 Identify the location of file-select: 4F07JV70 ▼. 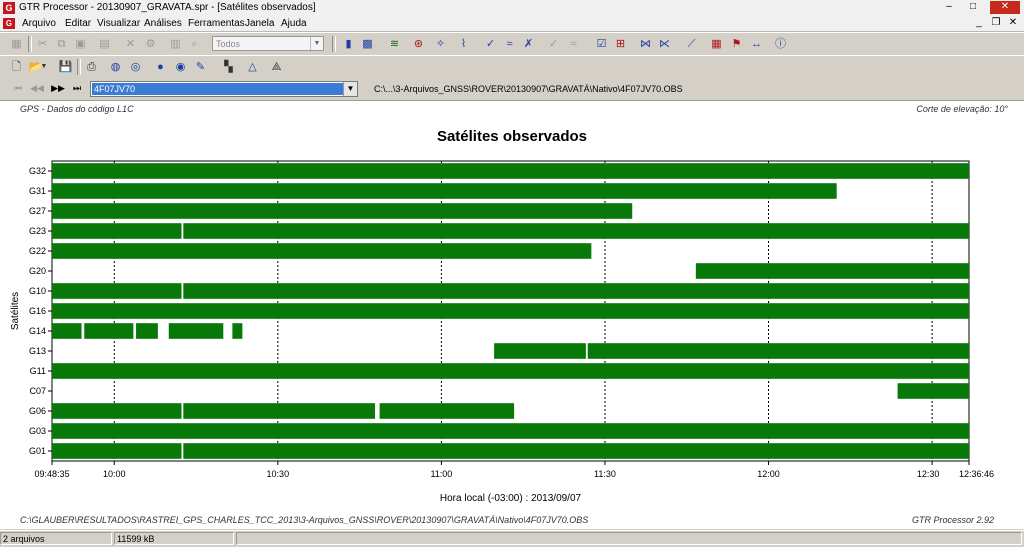
(224, 89).